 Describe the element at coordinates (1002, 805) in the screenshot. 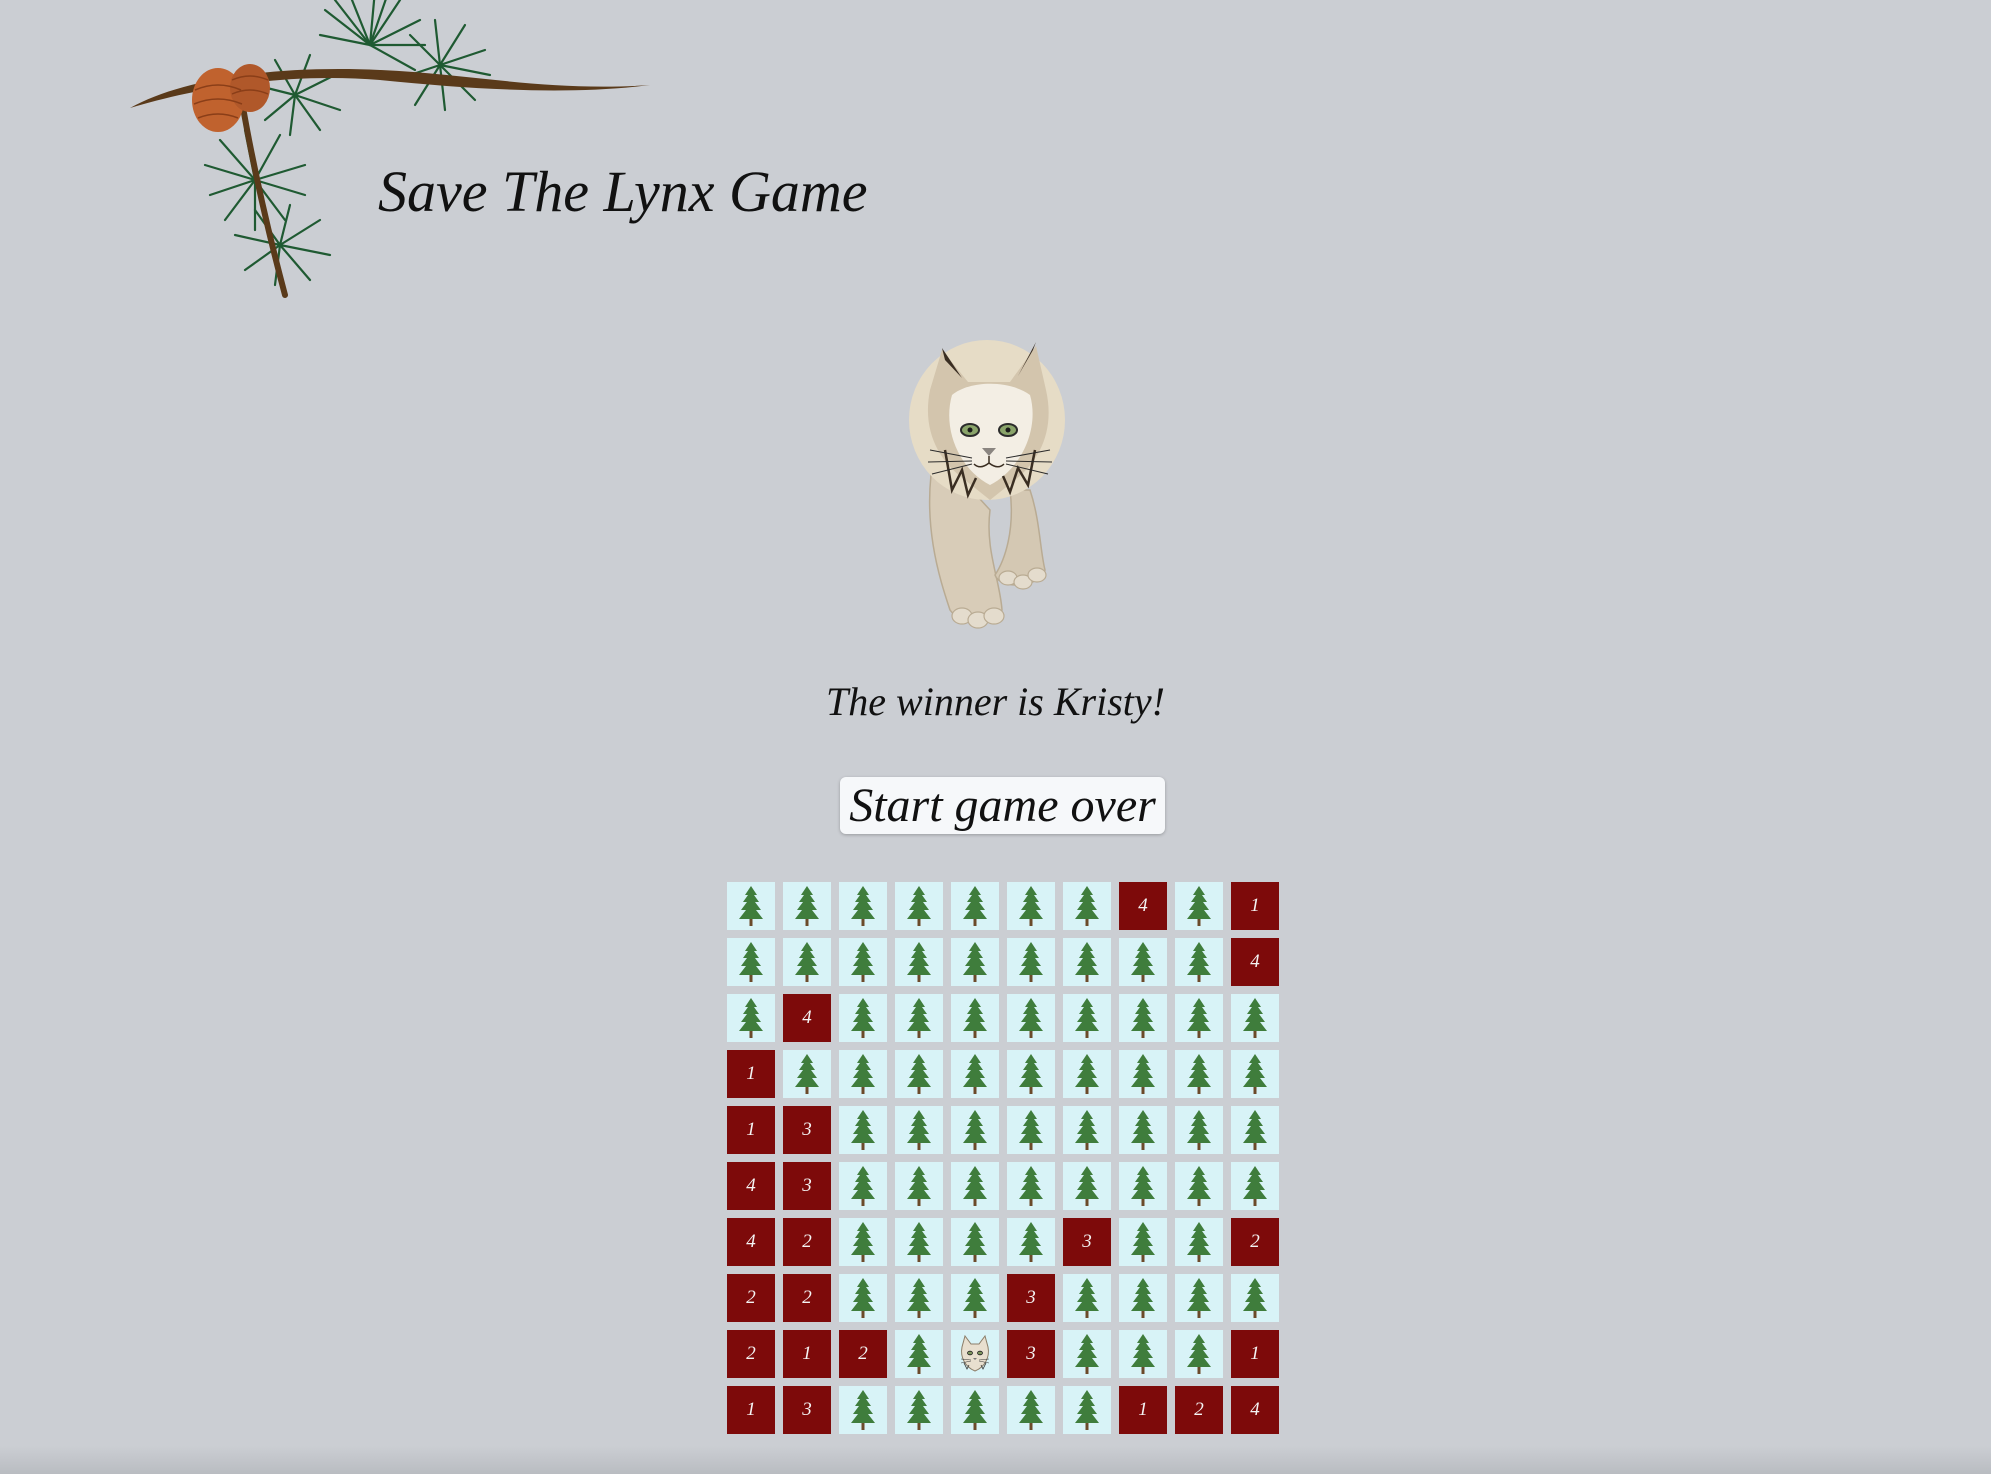

I see `start-over-button: Start game over` at that location.